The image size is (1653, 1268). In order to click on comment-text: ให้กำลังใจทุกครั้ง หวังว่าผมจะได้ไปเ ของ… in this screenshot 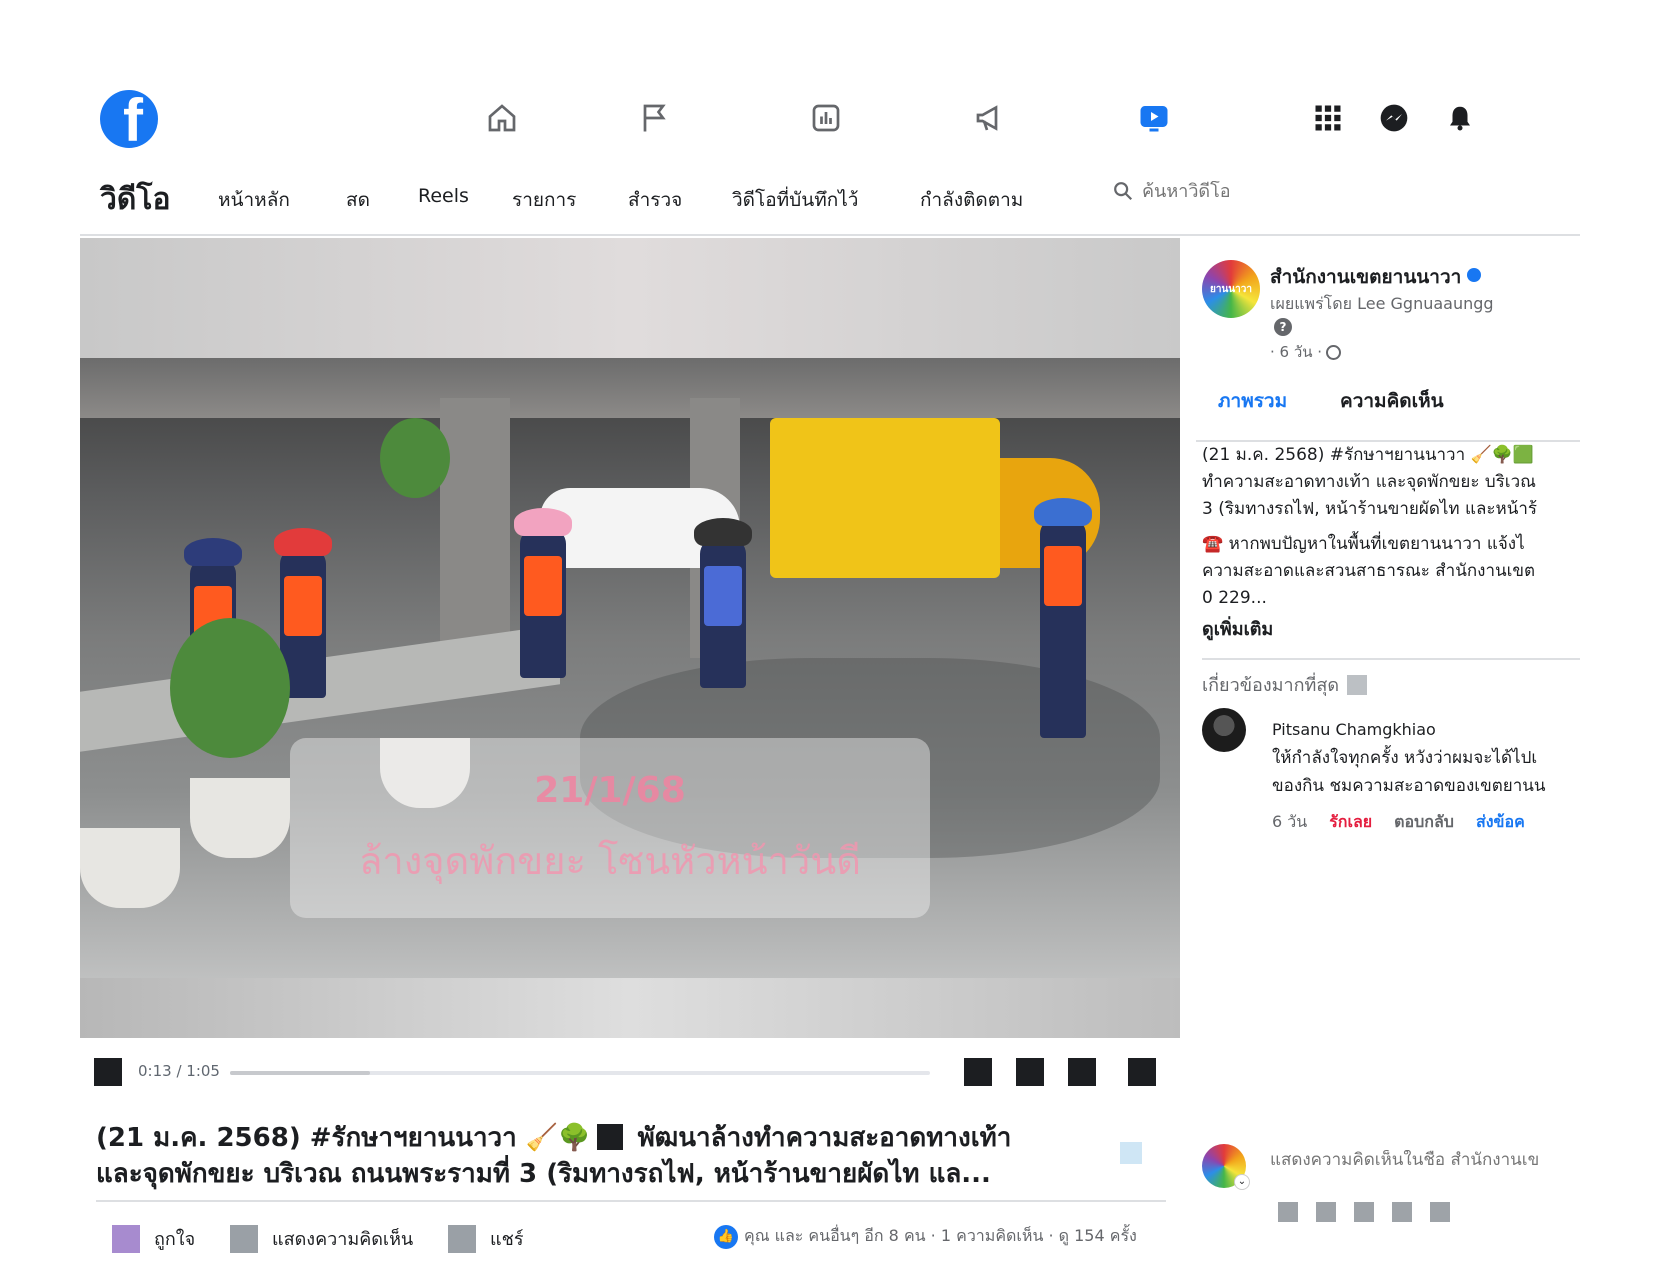, I will do `click(1409, 772)`.